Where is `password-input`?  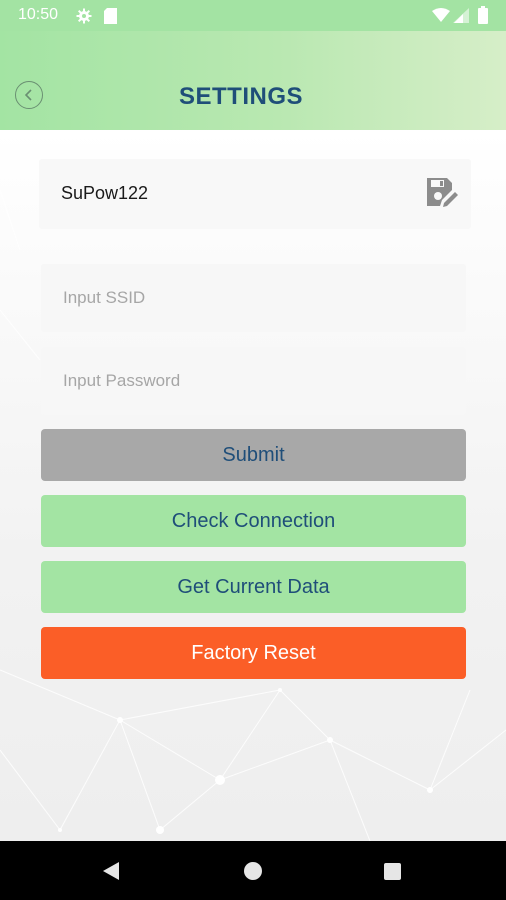
password-input is located at coordinates (253, 381).